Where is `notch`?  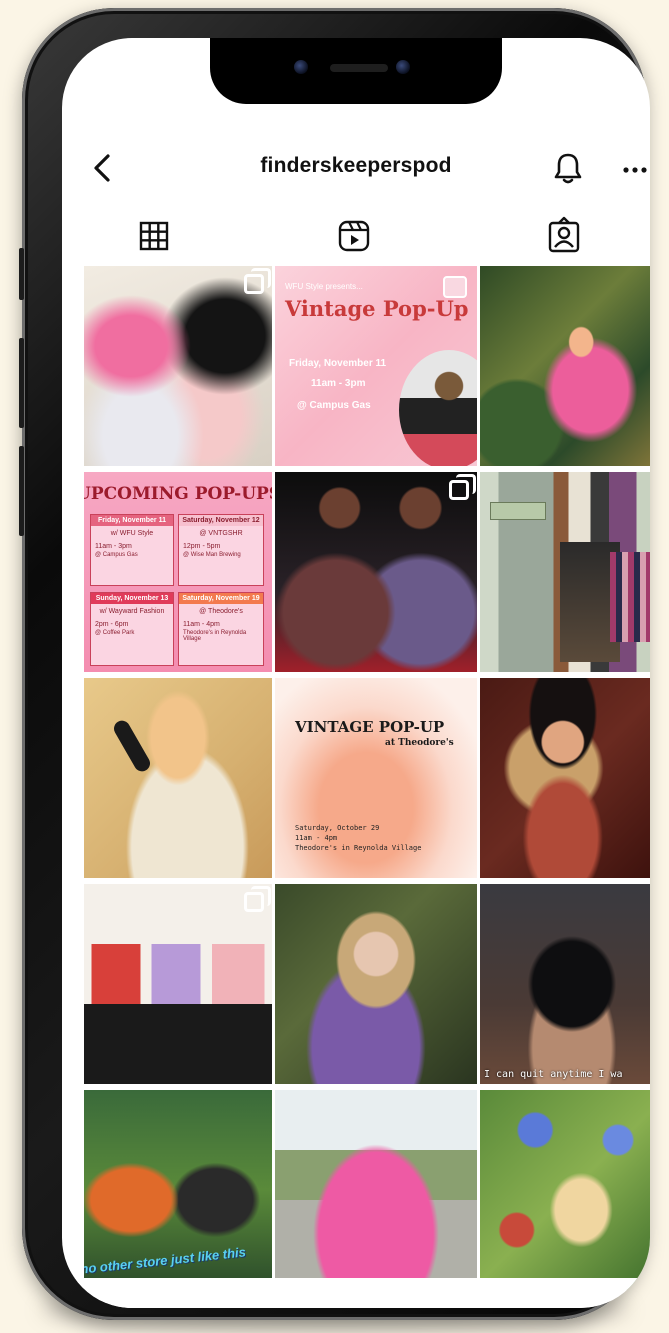 notch is located at coordinates (356, 71).